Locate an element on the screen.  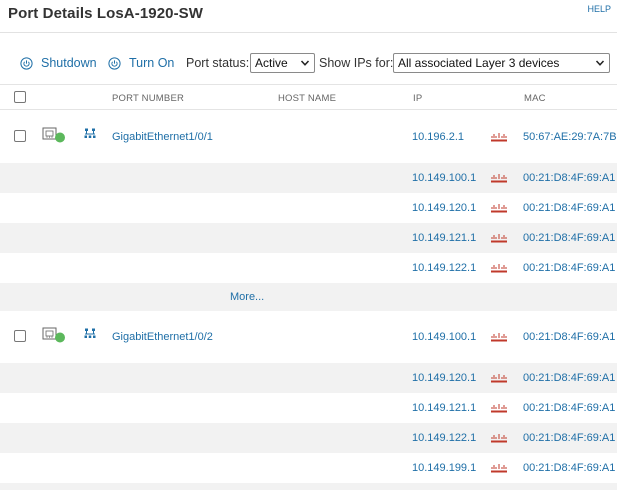
turn-on-button: Turn On is located at coordinates (141, 63).